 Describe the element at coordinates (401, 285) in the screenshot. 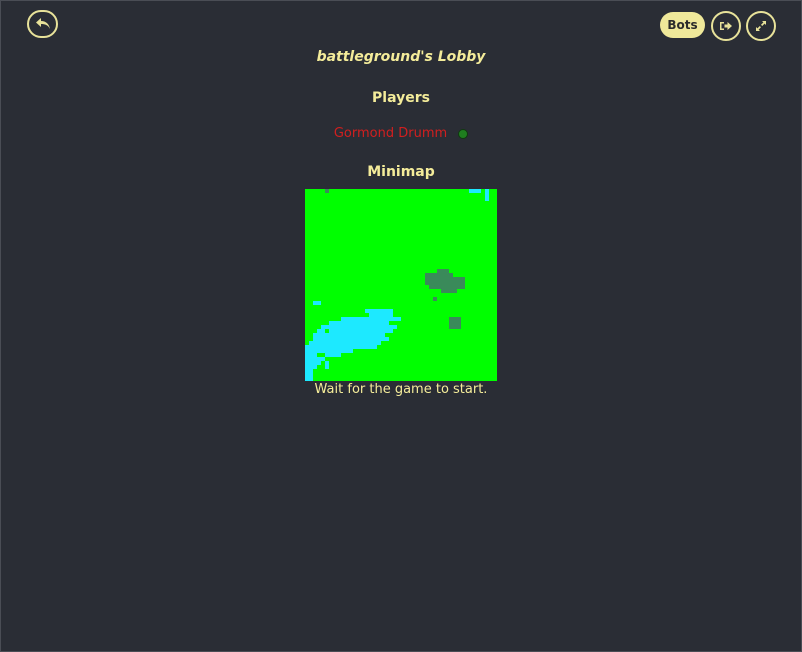

I see `minimap` at that location.